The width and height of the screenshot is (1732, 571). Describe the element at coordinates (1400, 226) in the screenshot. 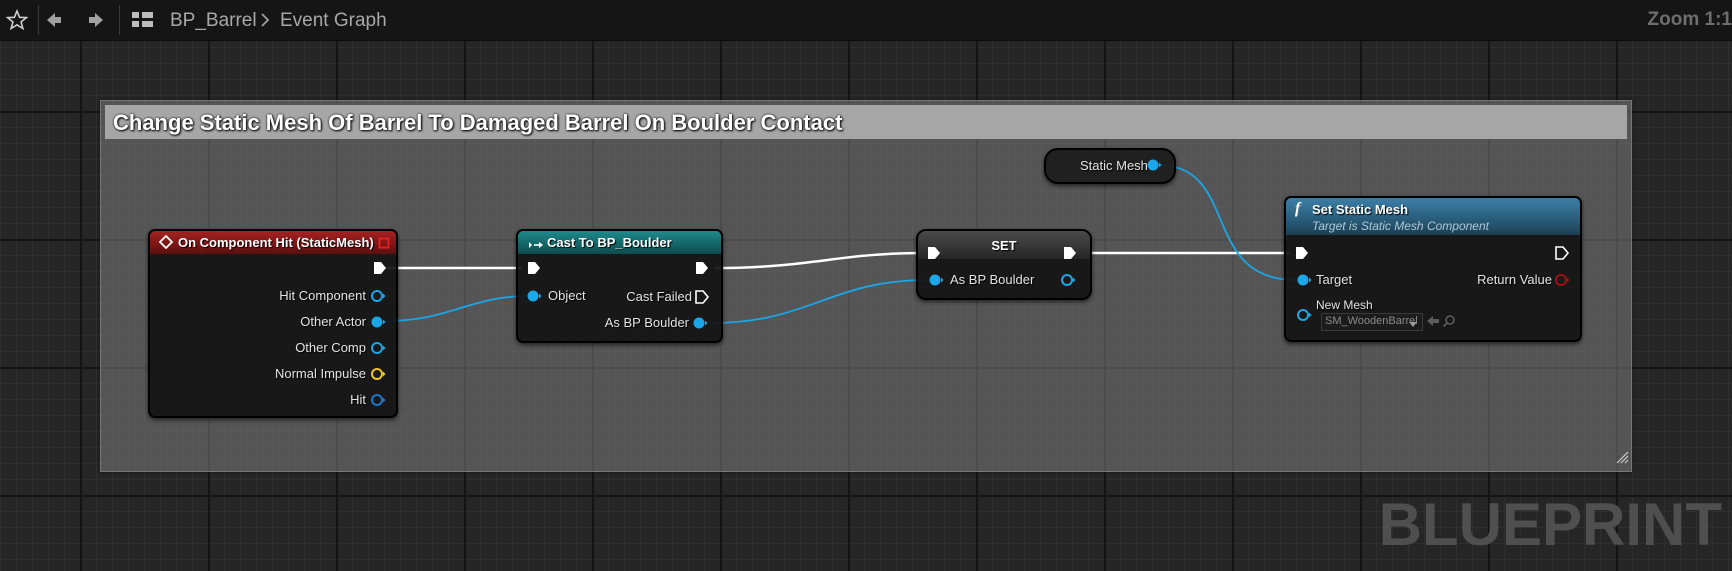

I see `node-subtitle: Target is Static Mesh Component` at that location.